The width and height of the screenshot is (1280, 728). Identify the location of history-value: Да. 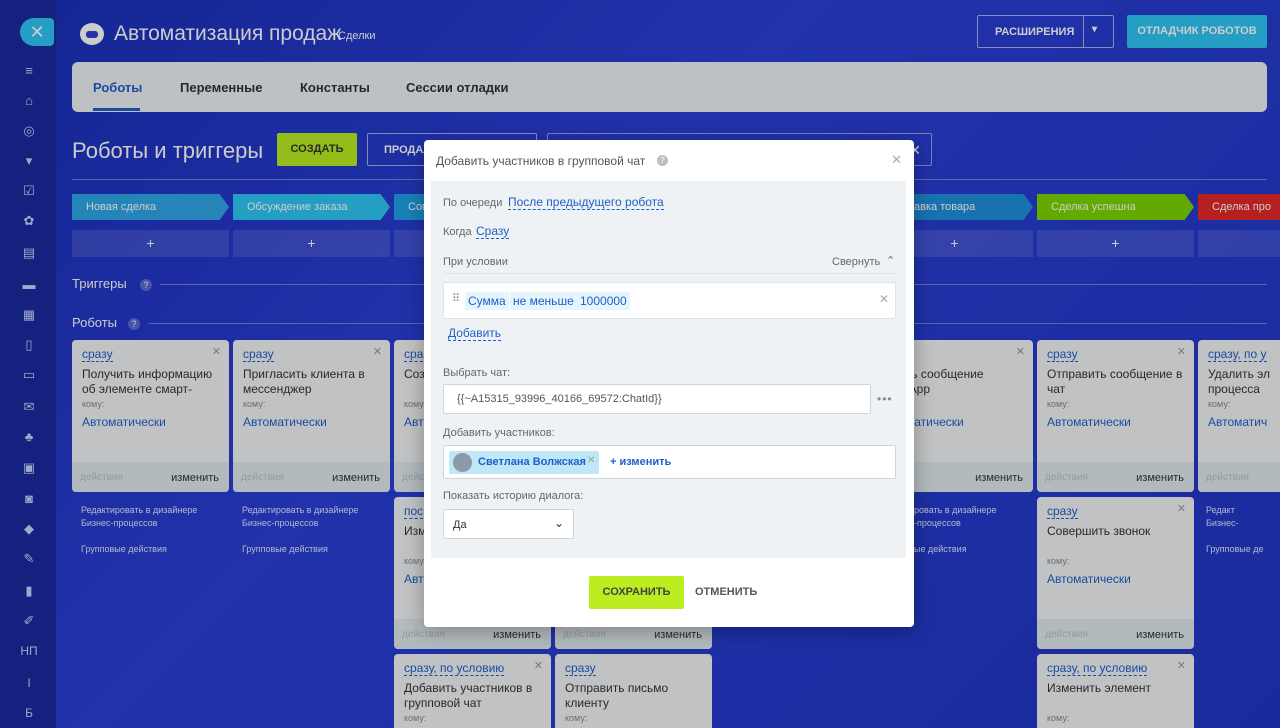
(460, 525).